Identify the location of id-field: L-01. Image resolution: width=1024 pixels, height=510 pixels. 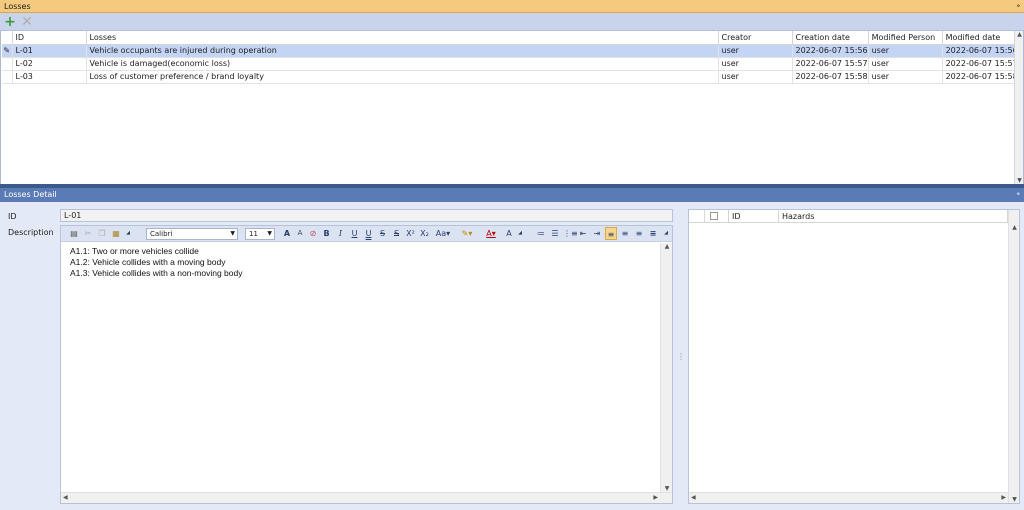
(366, 215).